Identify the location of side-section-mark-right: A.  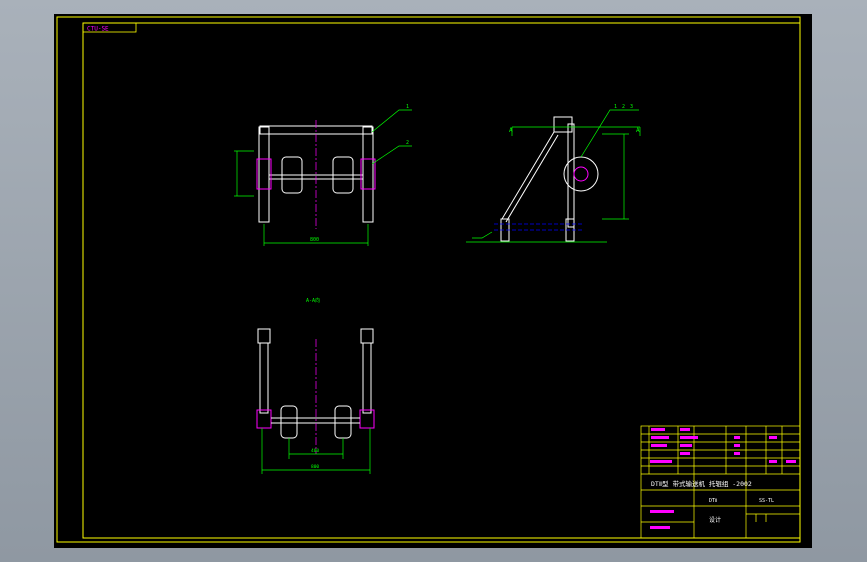
(638, 130).